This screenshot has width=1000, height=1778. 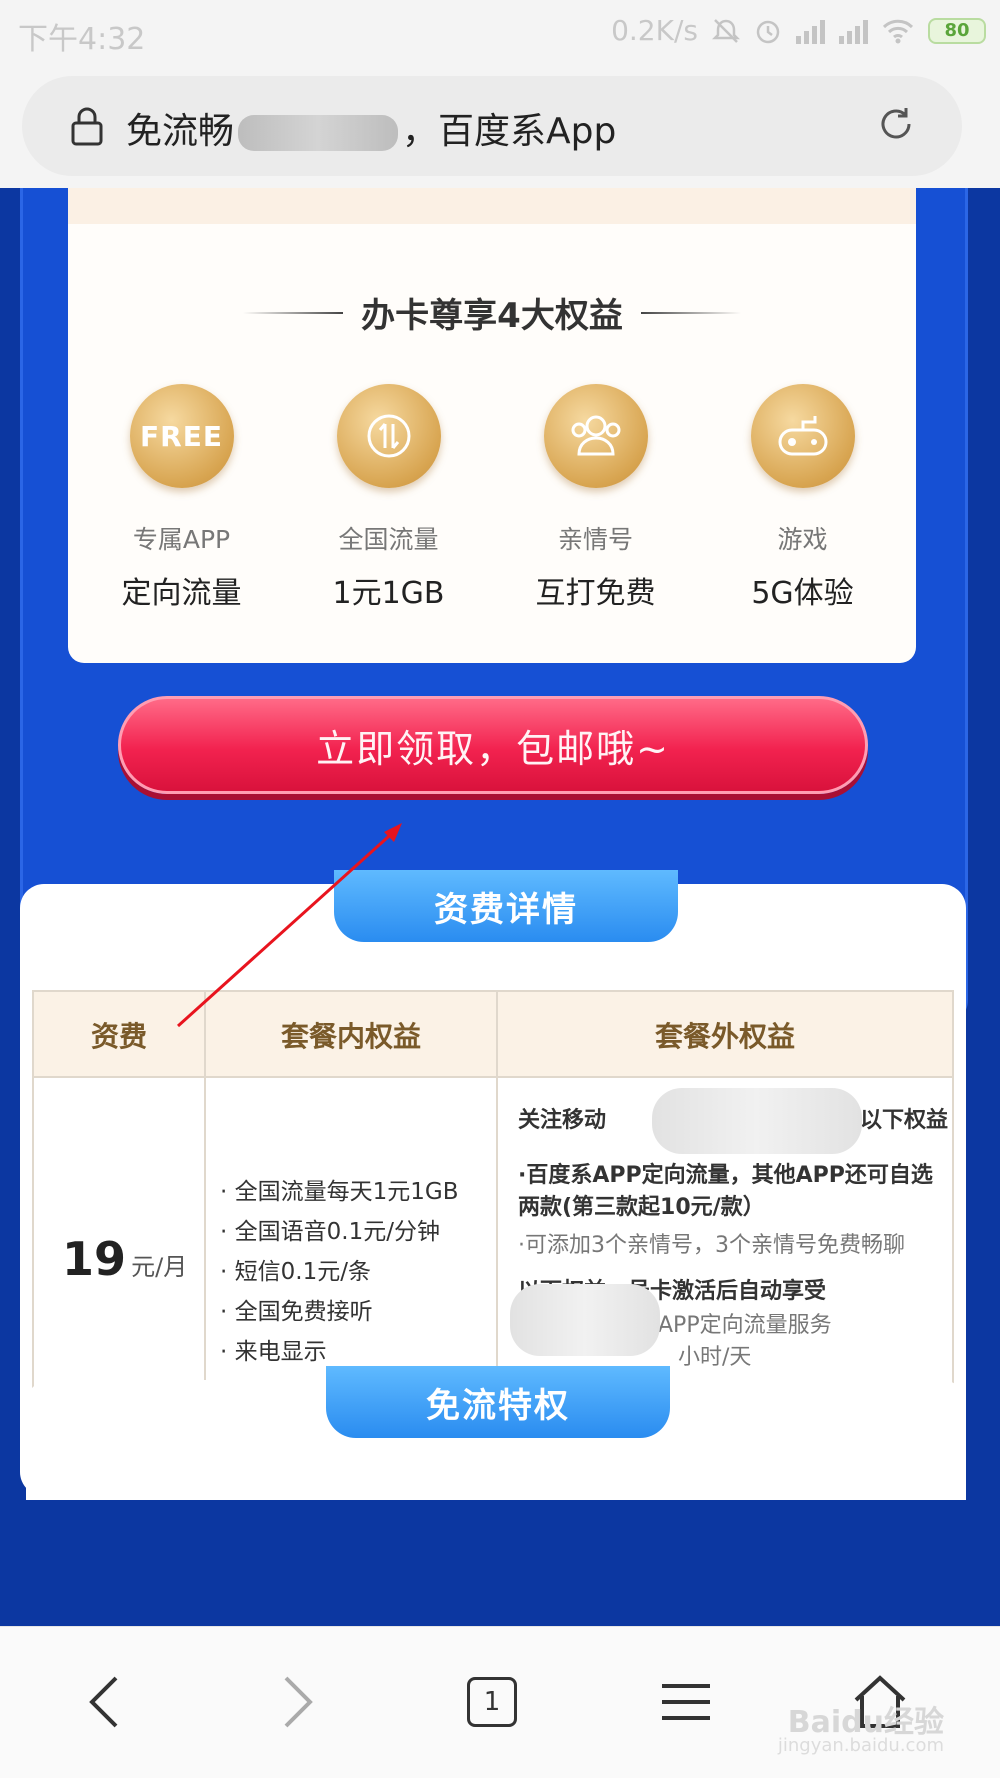 What do you see at coordinates (896, 124) in the screenshot?
I see `reload-icon` at bounding box center [896, 124].